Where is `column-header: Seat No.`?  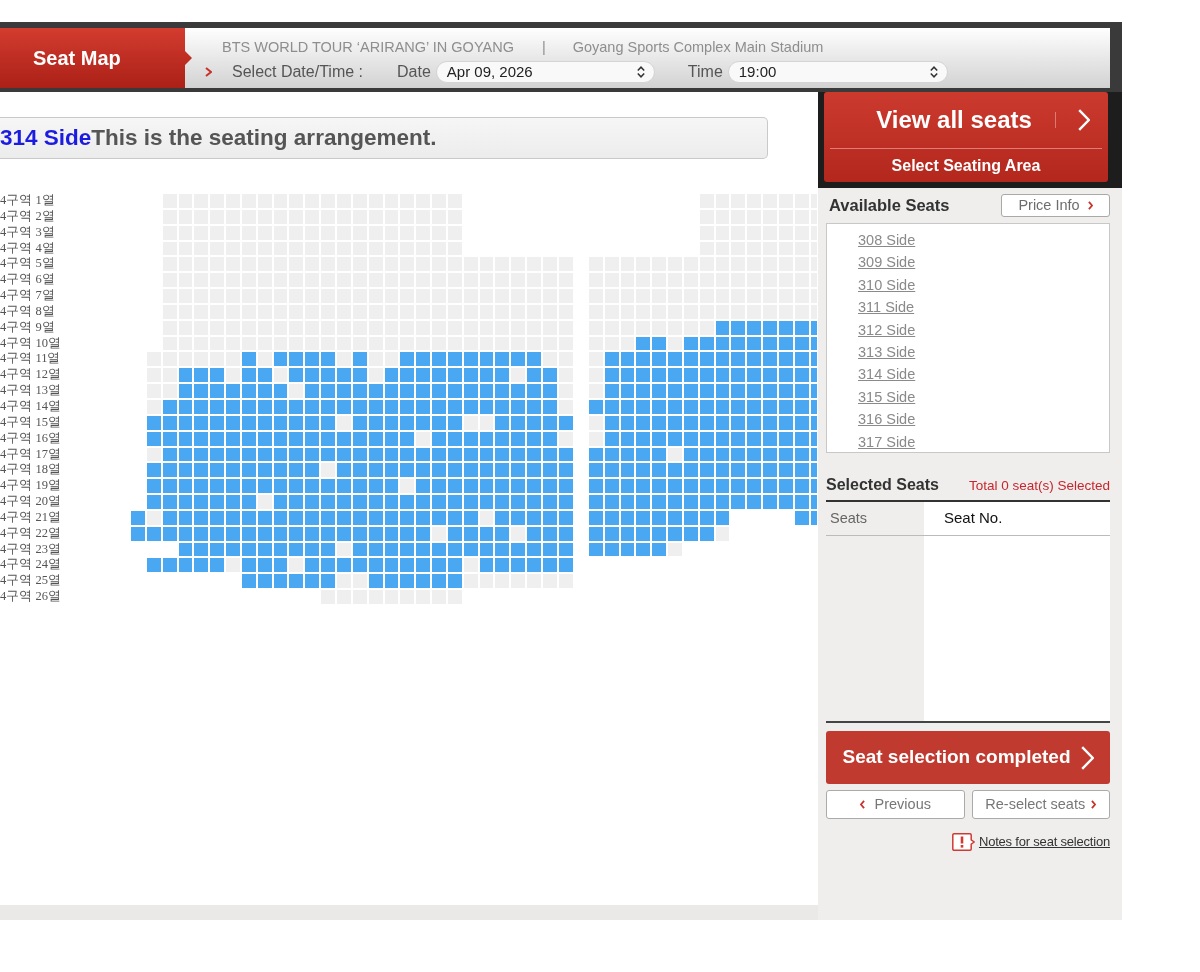 column-header: Seat No. is located at coordinates (1017, 519).